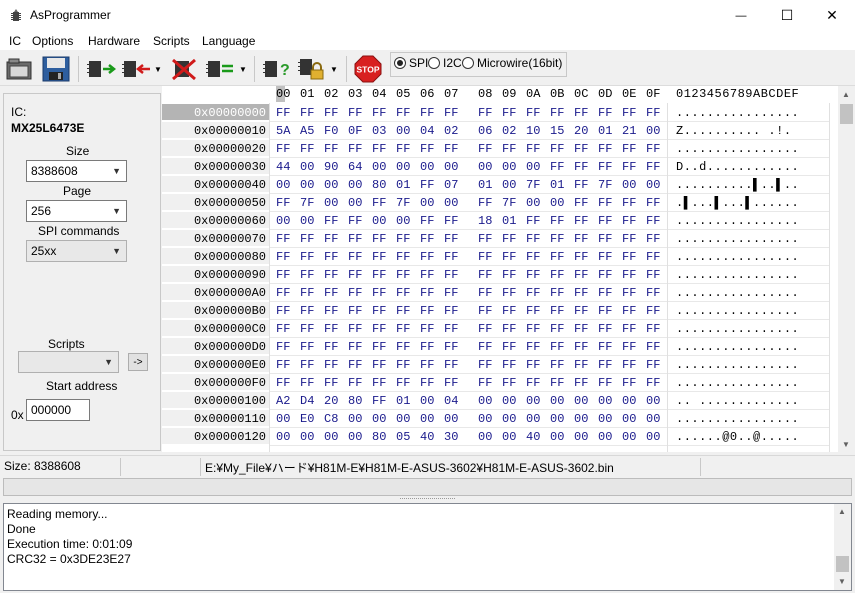 The width and height of the screenshot is (855, 593). I want to click on hex-byte: 7F, so click(403, 203).